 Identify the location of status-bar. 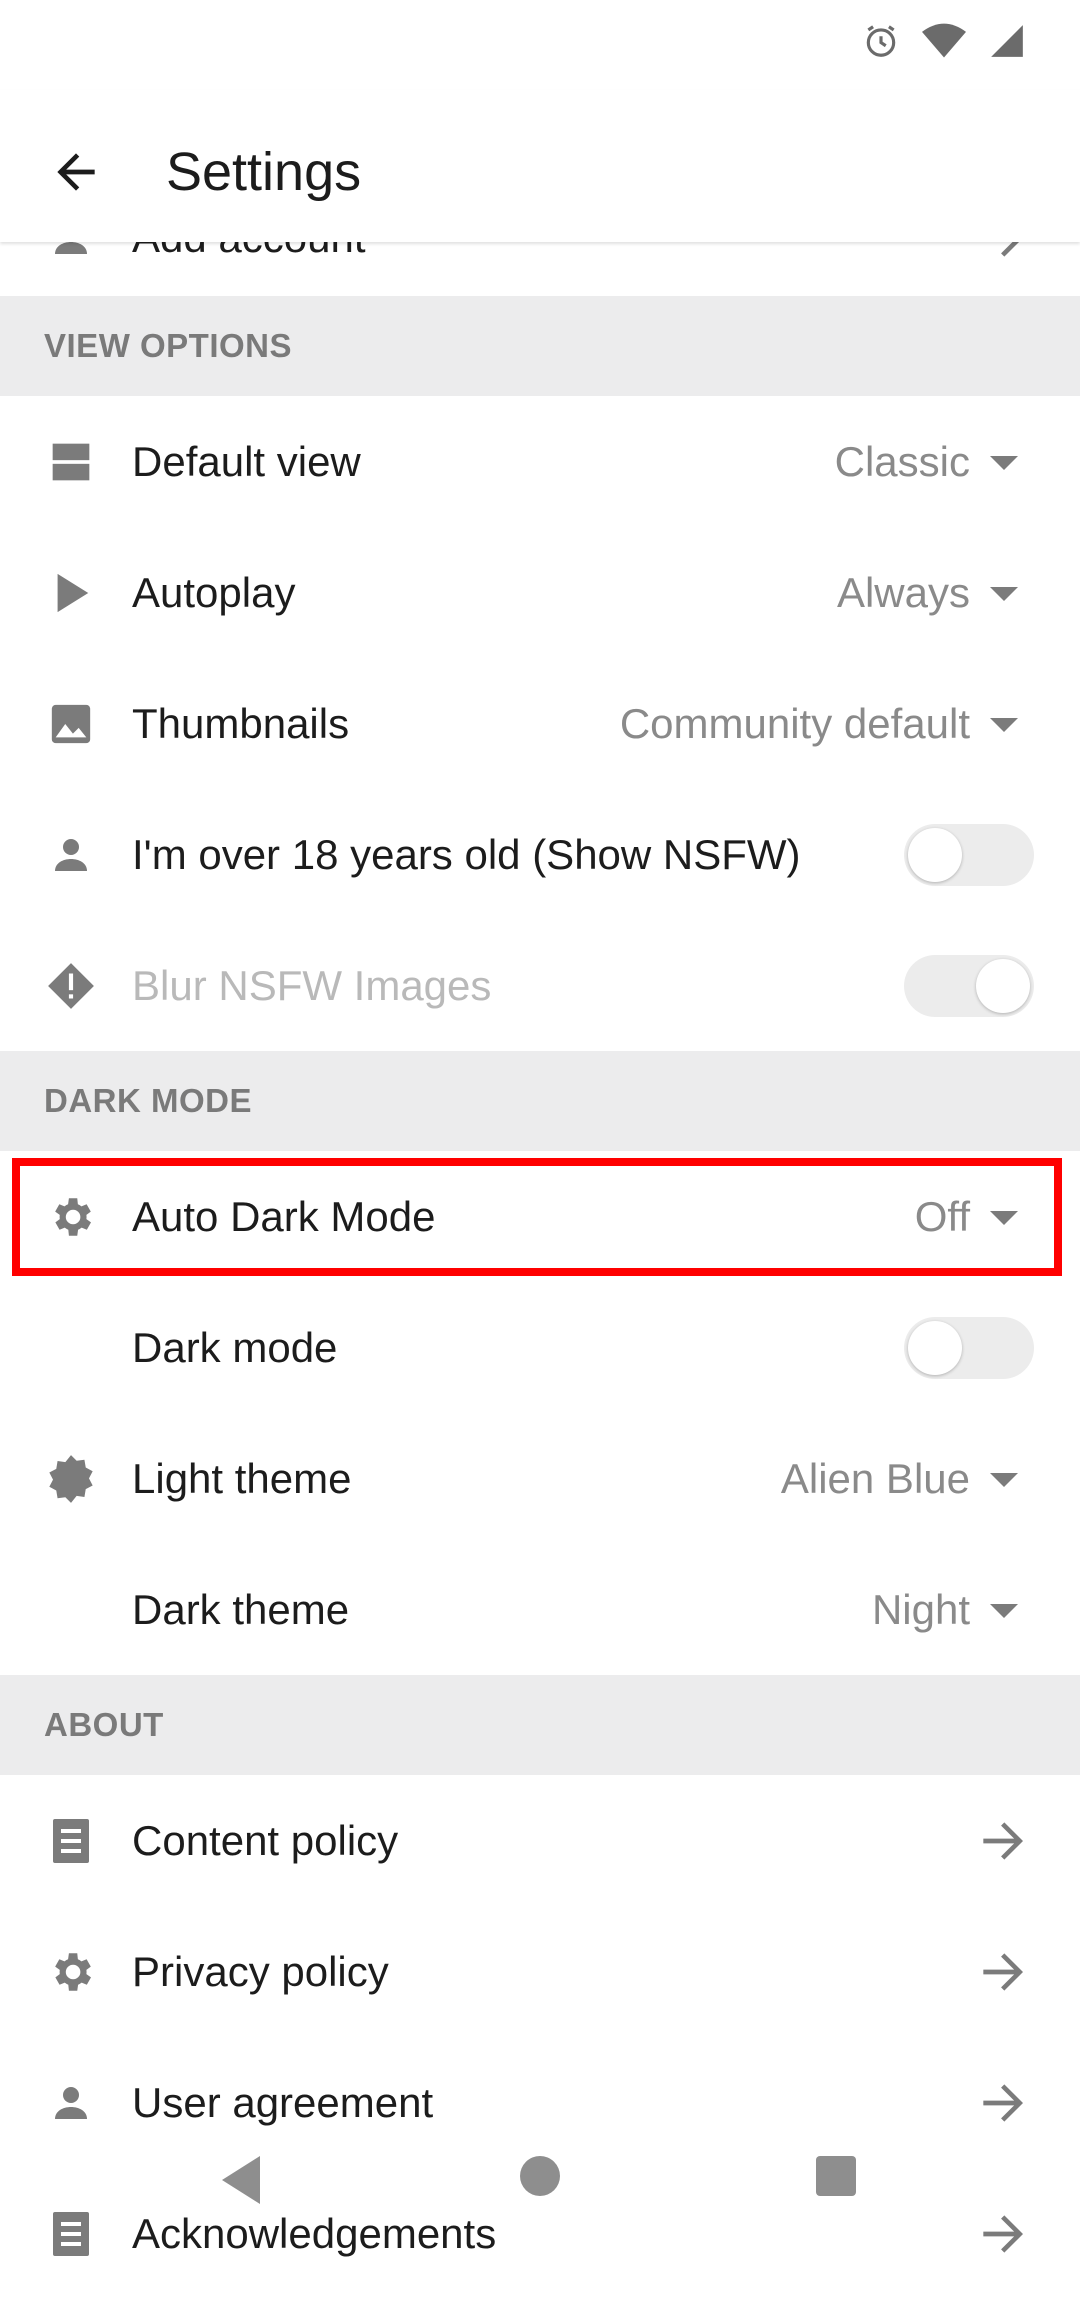
(540, 45).